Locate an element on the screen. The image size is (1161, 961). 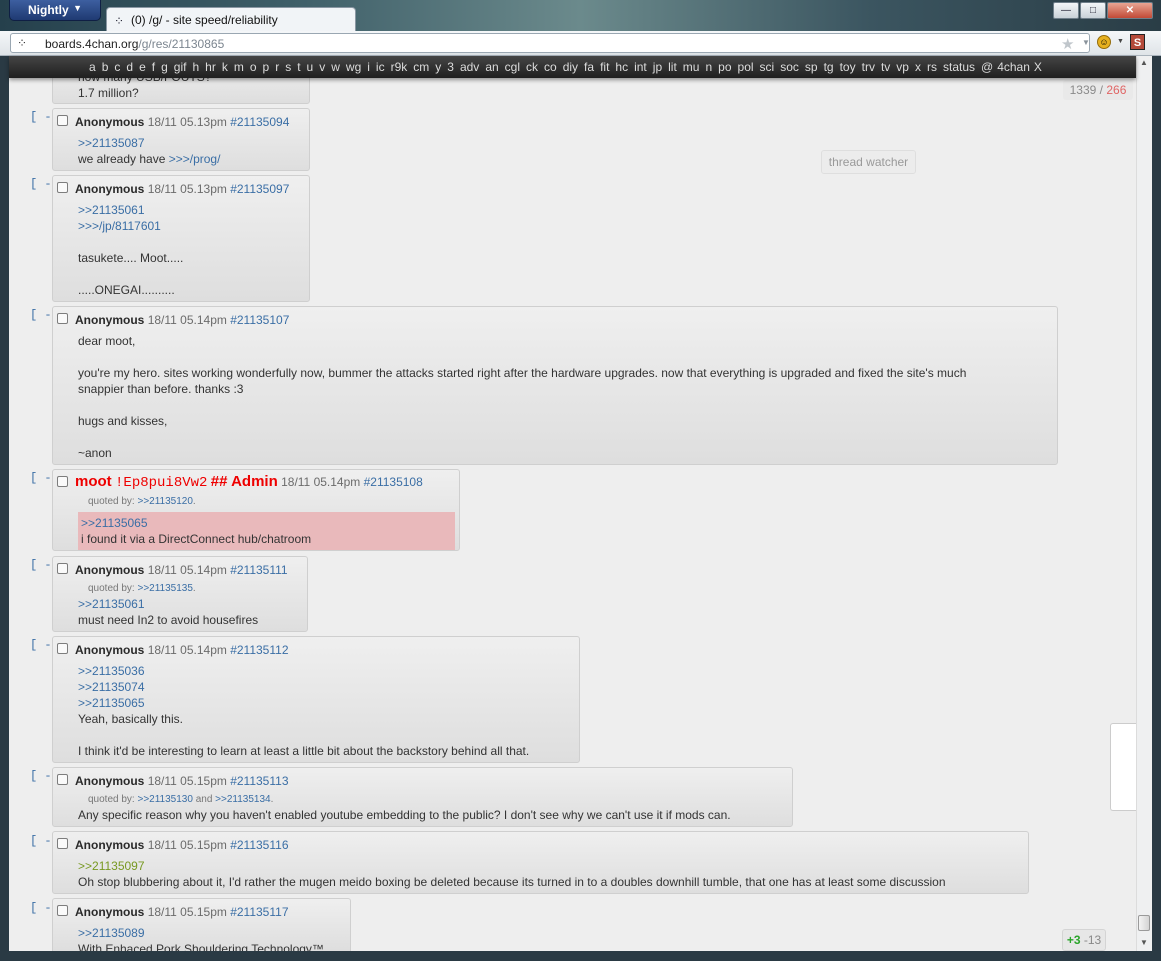
board-link: diy is located at coordinates (570, 67).